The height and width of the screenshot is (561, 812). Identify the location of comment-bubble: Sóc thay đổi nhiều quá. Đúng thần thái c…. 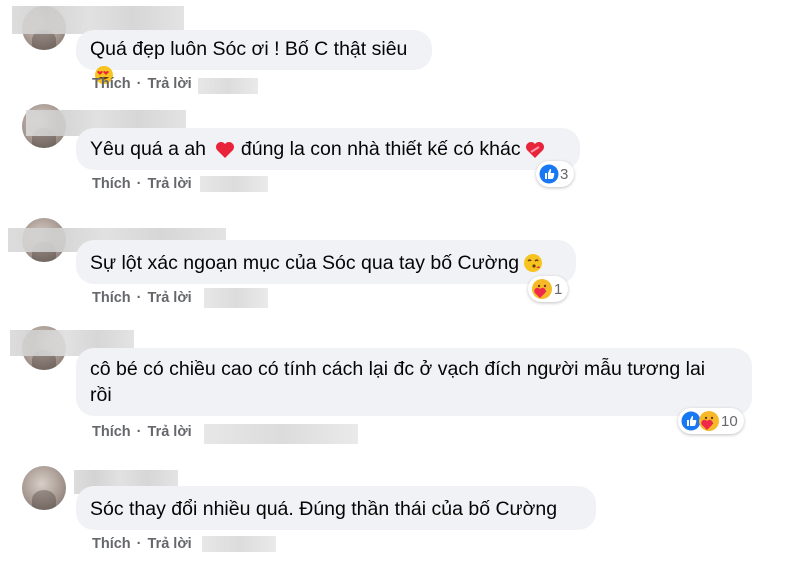
(336, 508).